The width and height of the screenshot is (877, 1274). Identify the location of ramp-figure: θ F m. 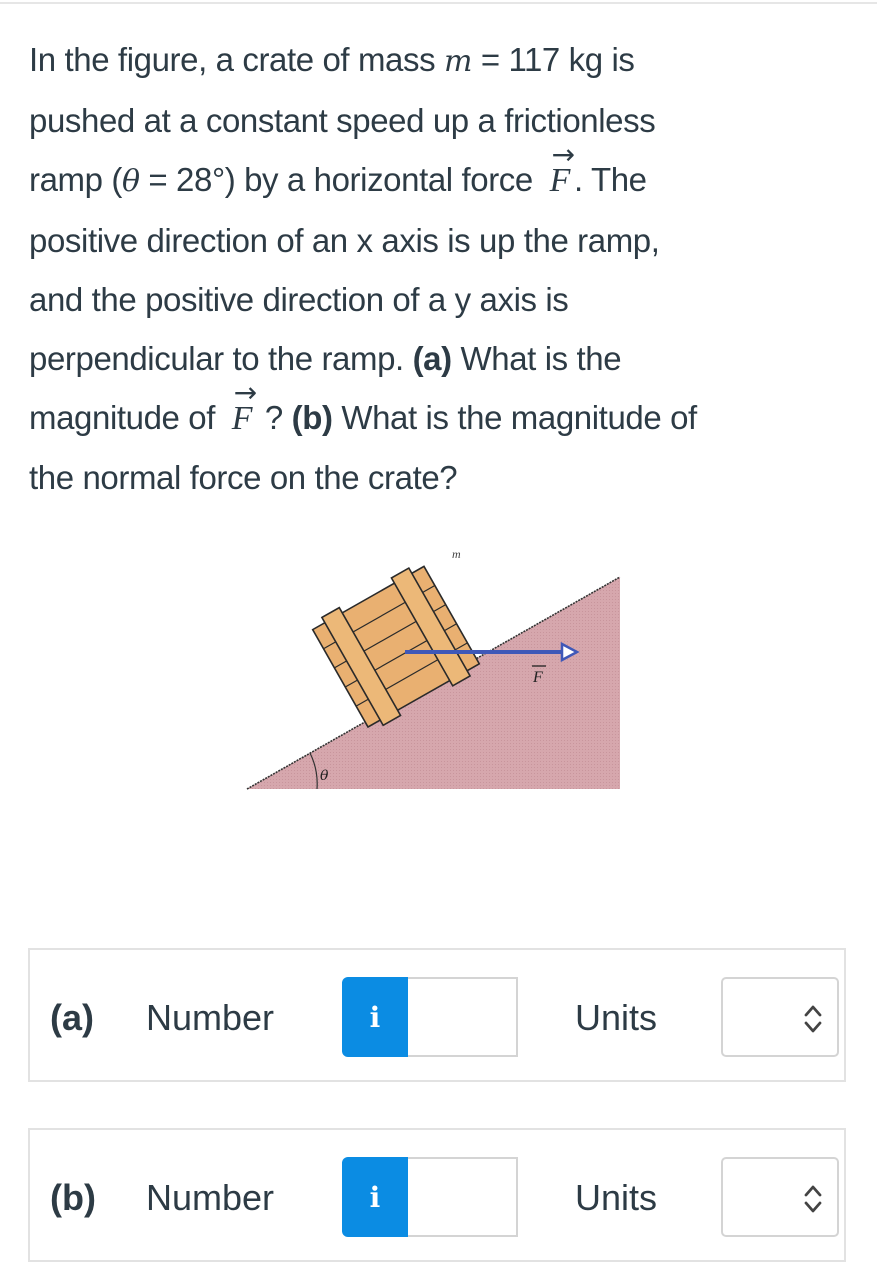
(440, 665).